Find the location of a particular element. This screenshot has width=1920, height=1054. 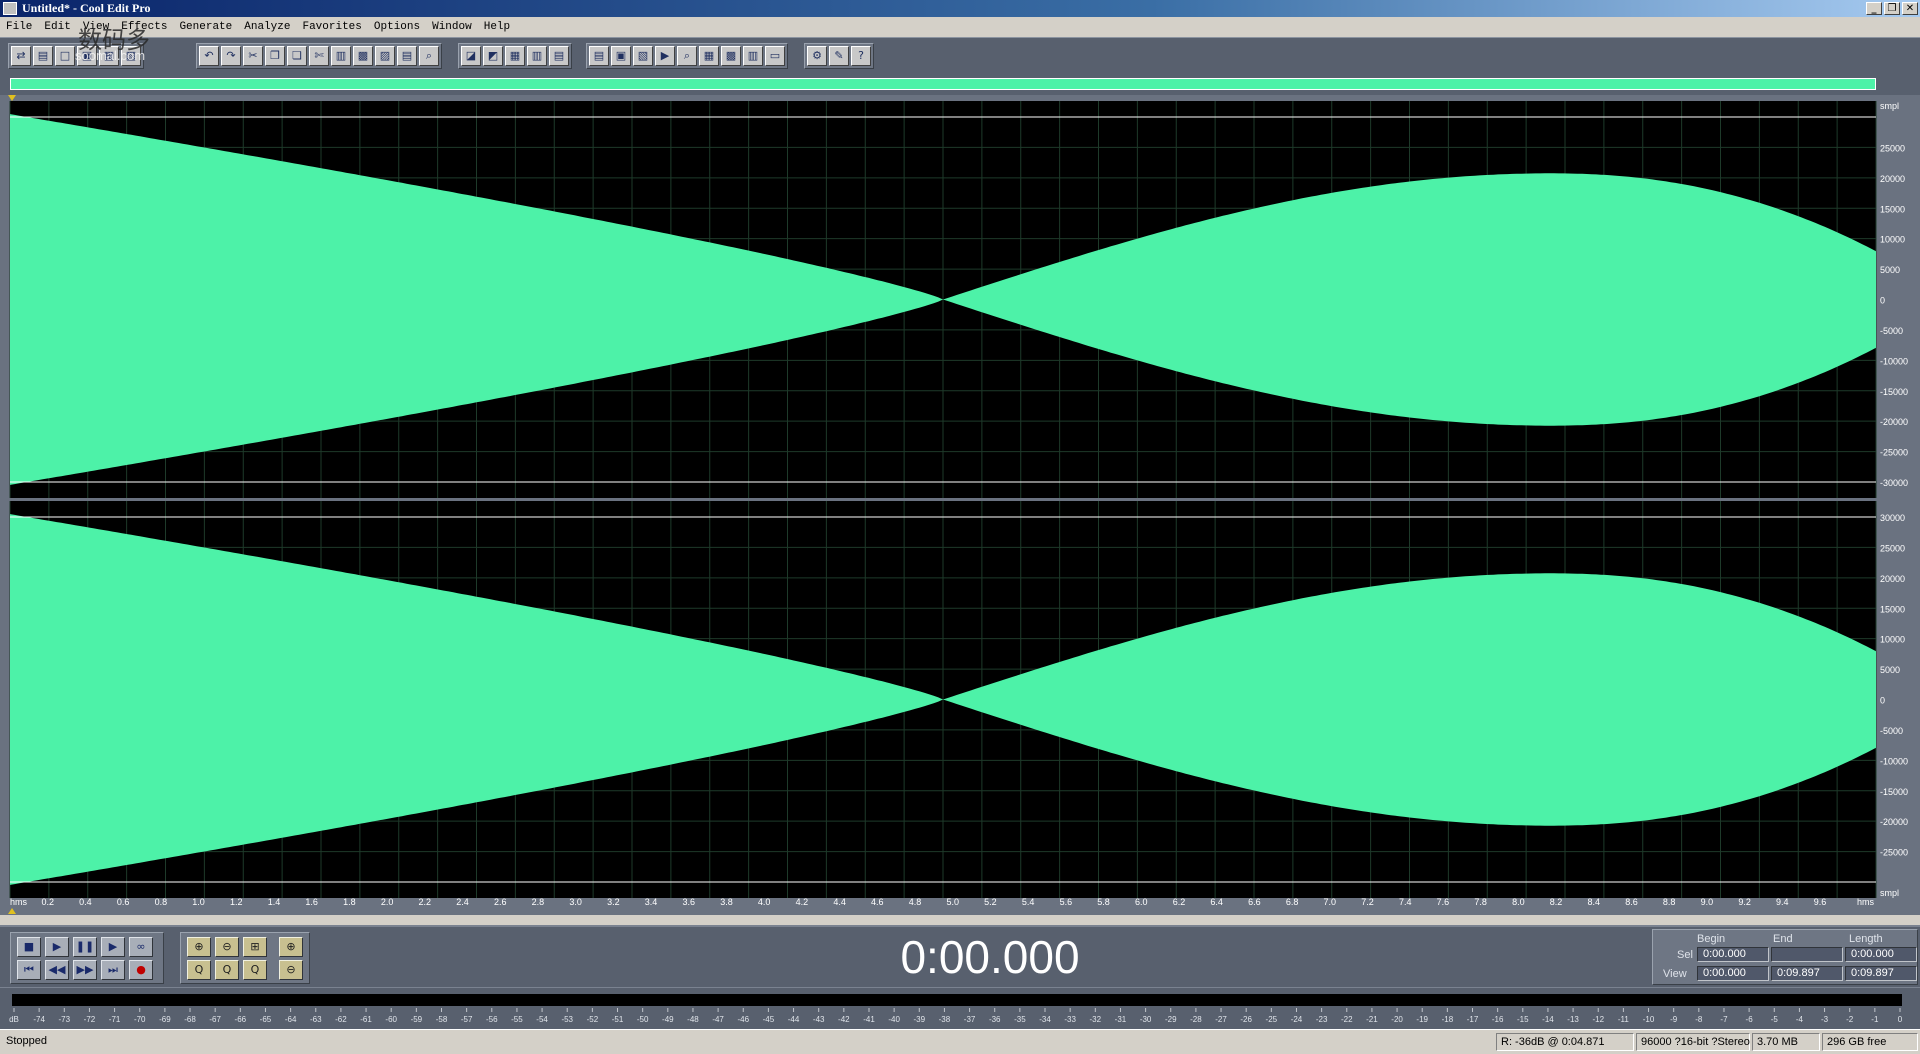

record-button: ● is located at coordinates (141, 970).